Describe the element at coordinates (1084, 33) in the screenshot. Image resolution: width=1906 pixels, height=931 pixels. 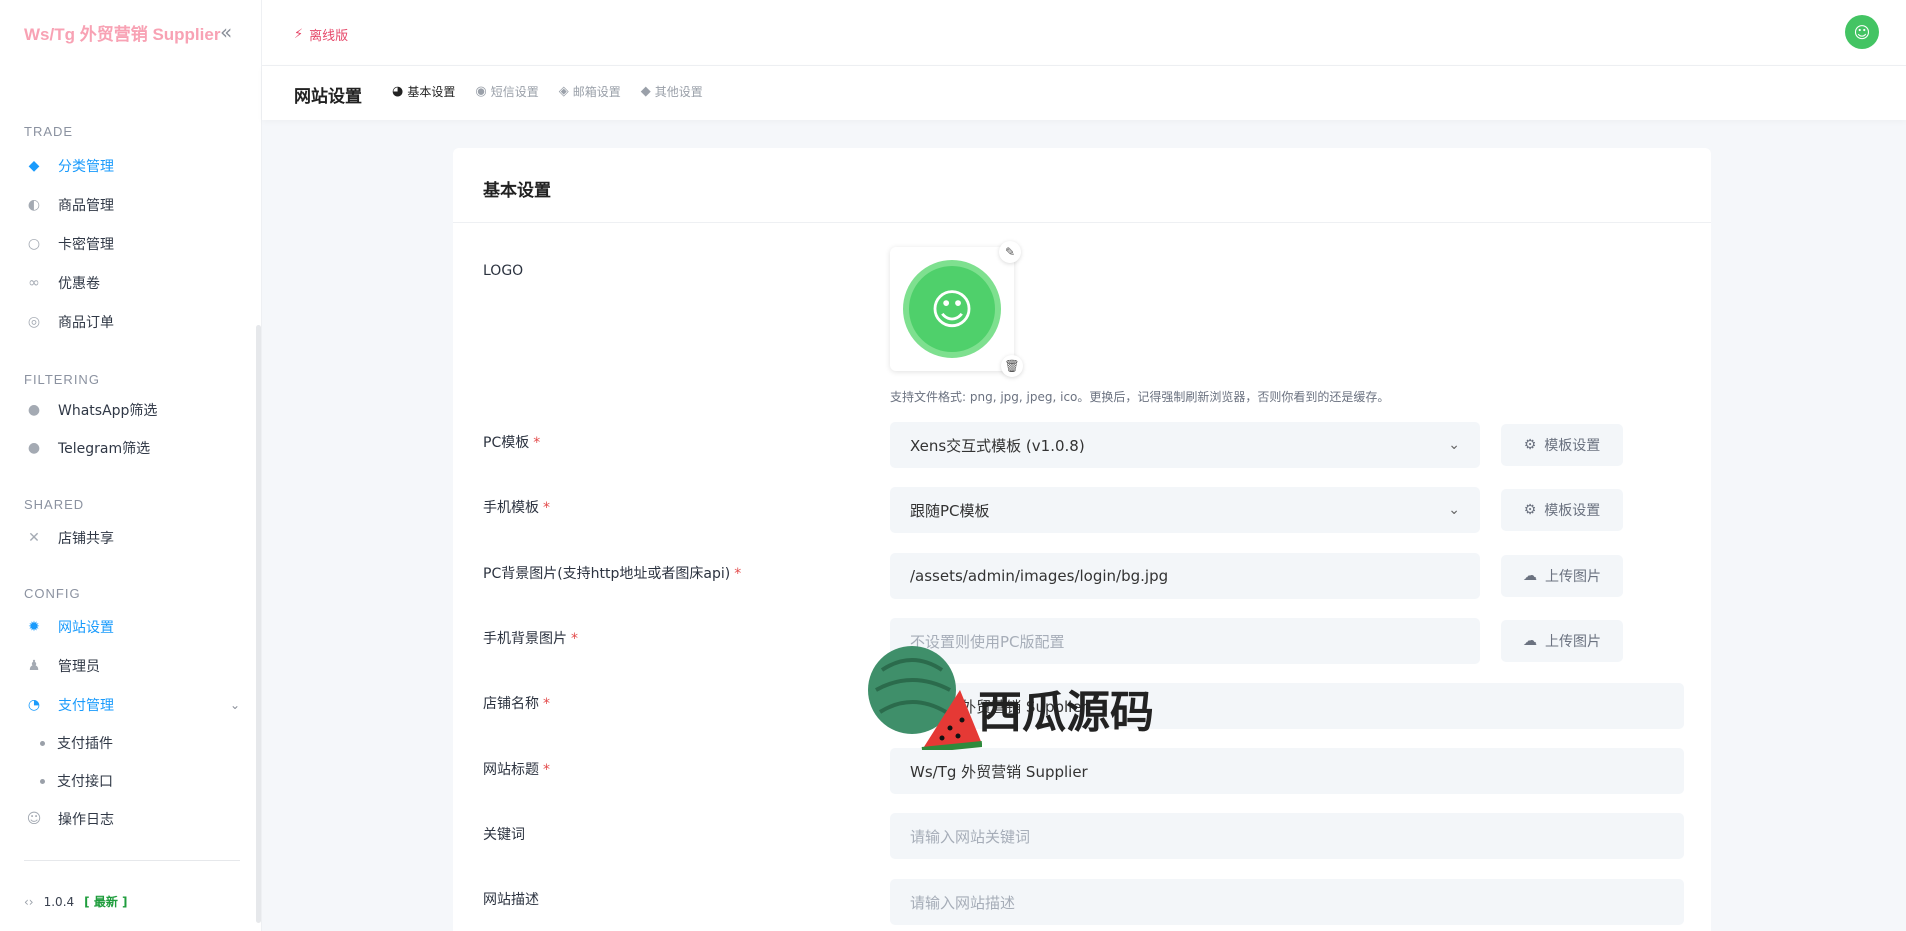
I see `topbar: ⚡ 离线版 ☺` at that location.